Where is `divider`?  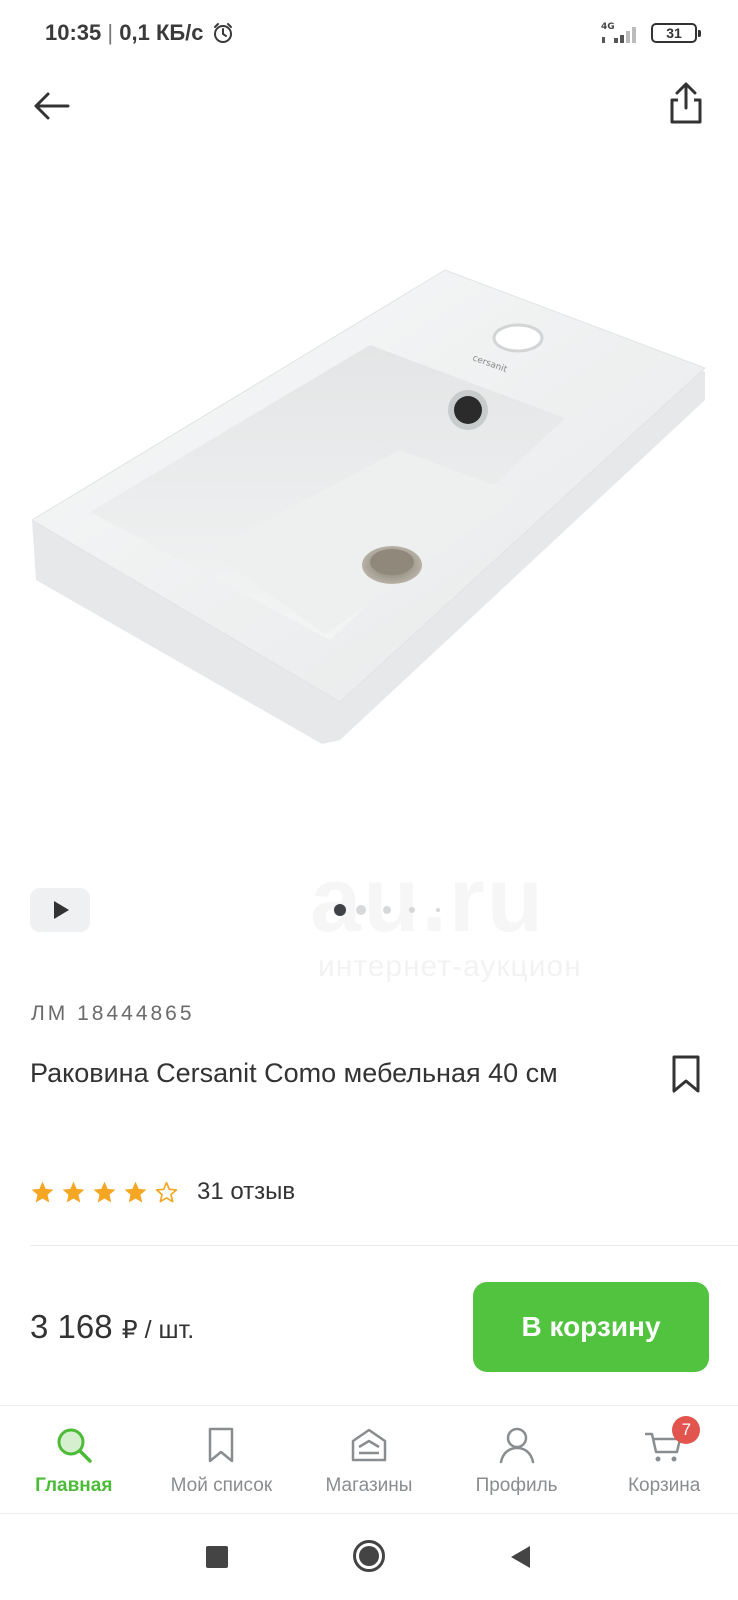
divider is located at coordinates (384, 1245).